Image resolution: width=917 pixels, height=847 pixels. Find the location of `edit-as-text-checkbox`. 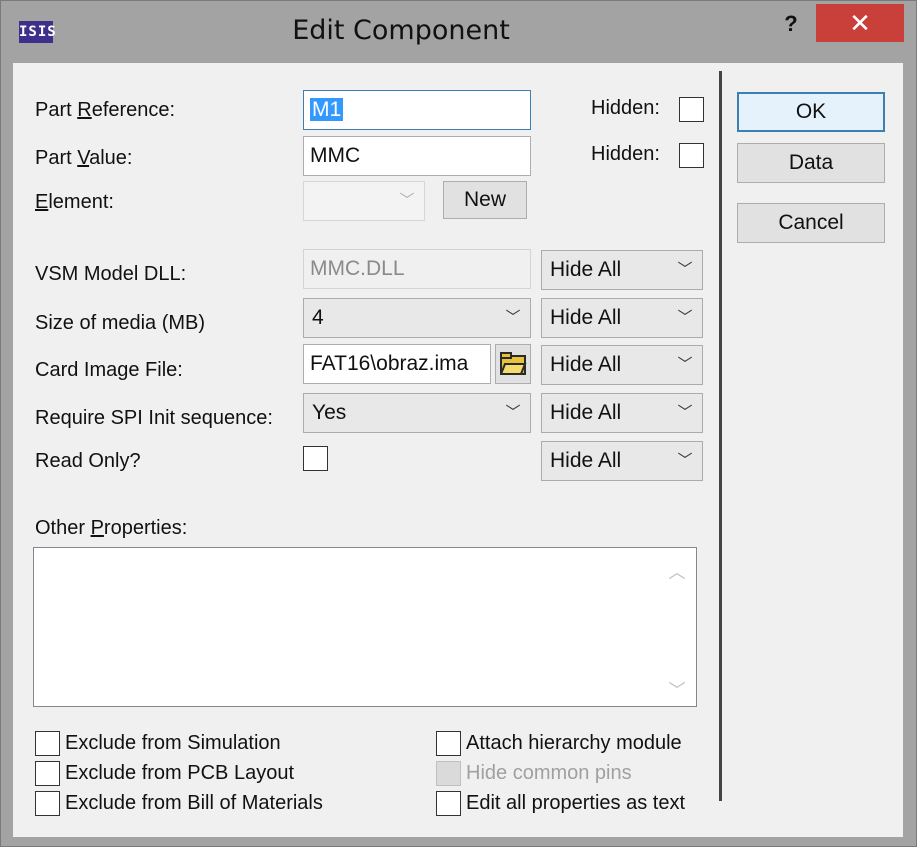

edit-as-text-checkbox is located at coordinates (448, 803).